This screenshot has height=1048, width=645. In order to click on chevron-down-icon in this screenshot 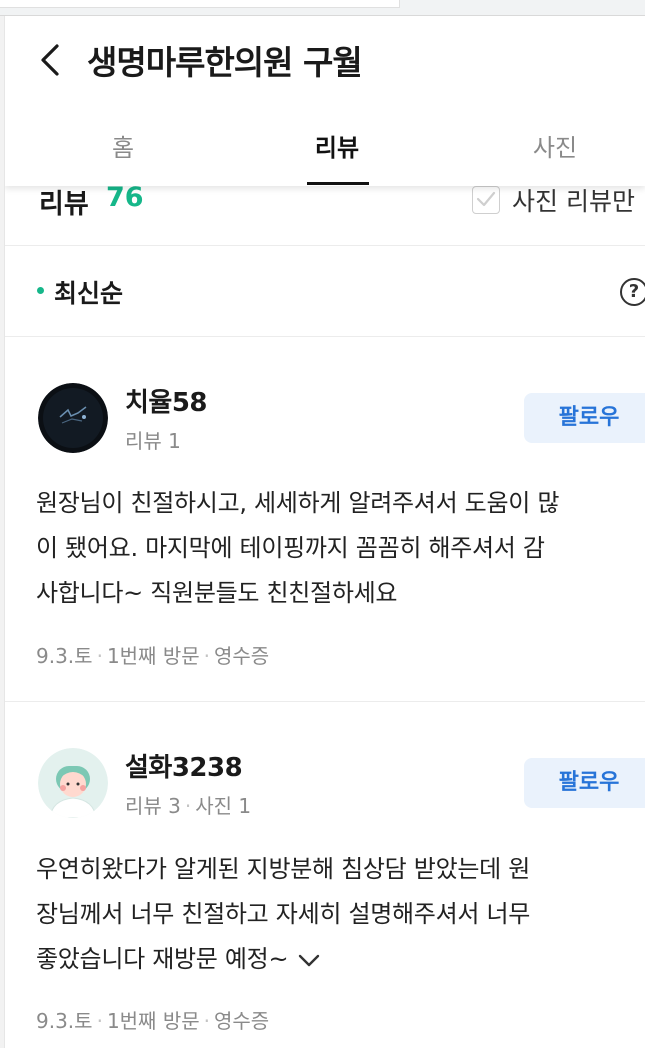, I will do `click(309, 960)`.